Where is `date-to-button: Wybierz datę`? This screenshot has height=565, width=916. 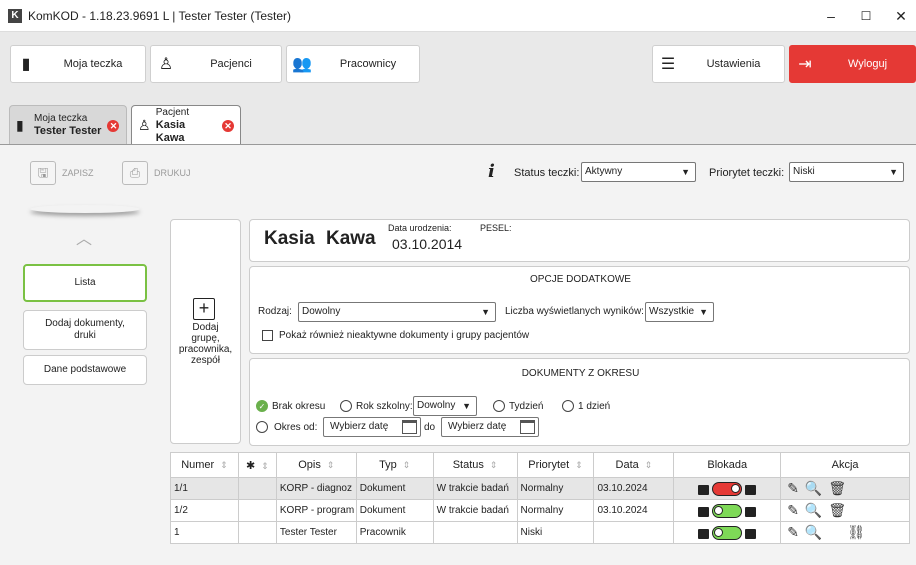
date-to-button: Wybierz datę is located at coordinates (490, 427).